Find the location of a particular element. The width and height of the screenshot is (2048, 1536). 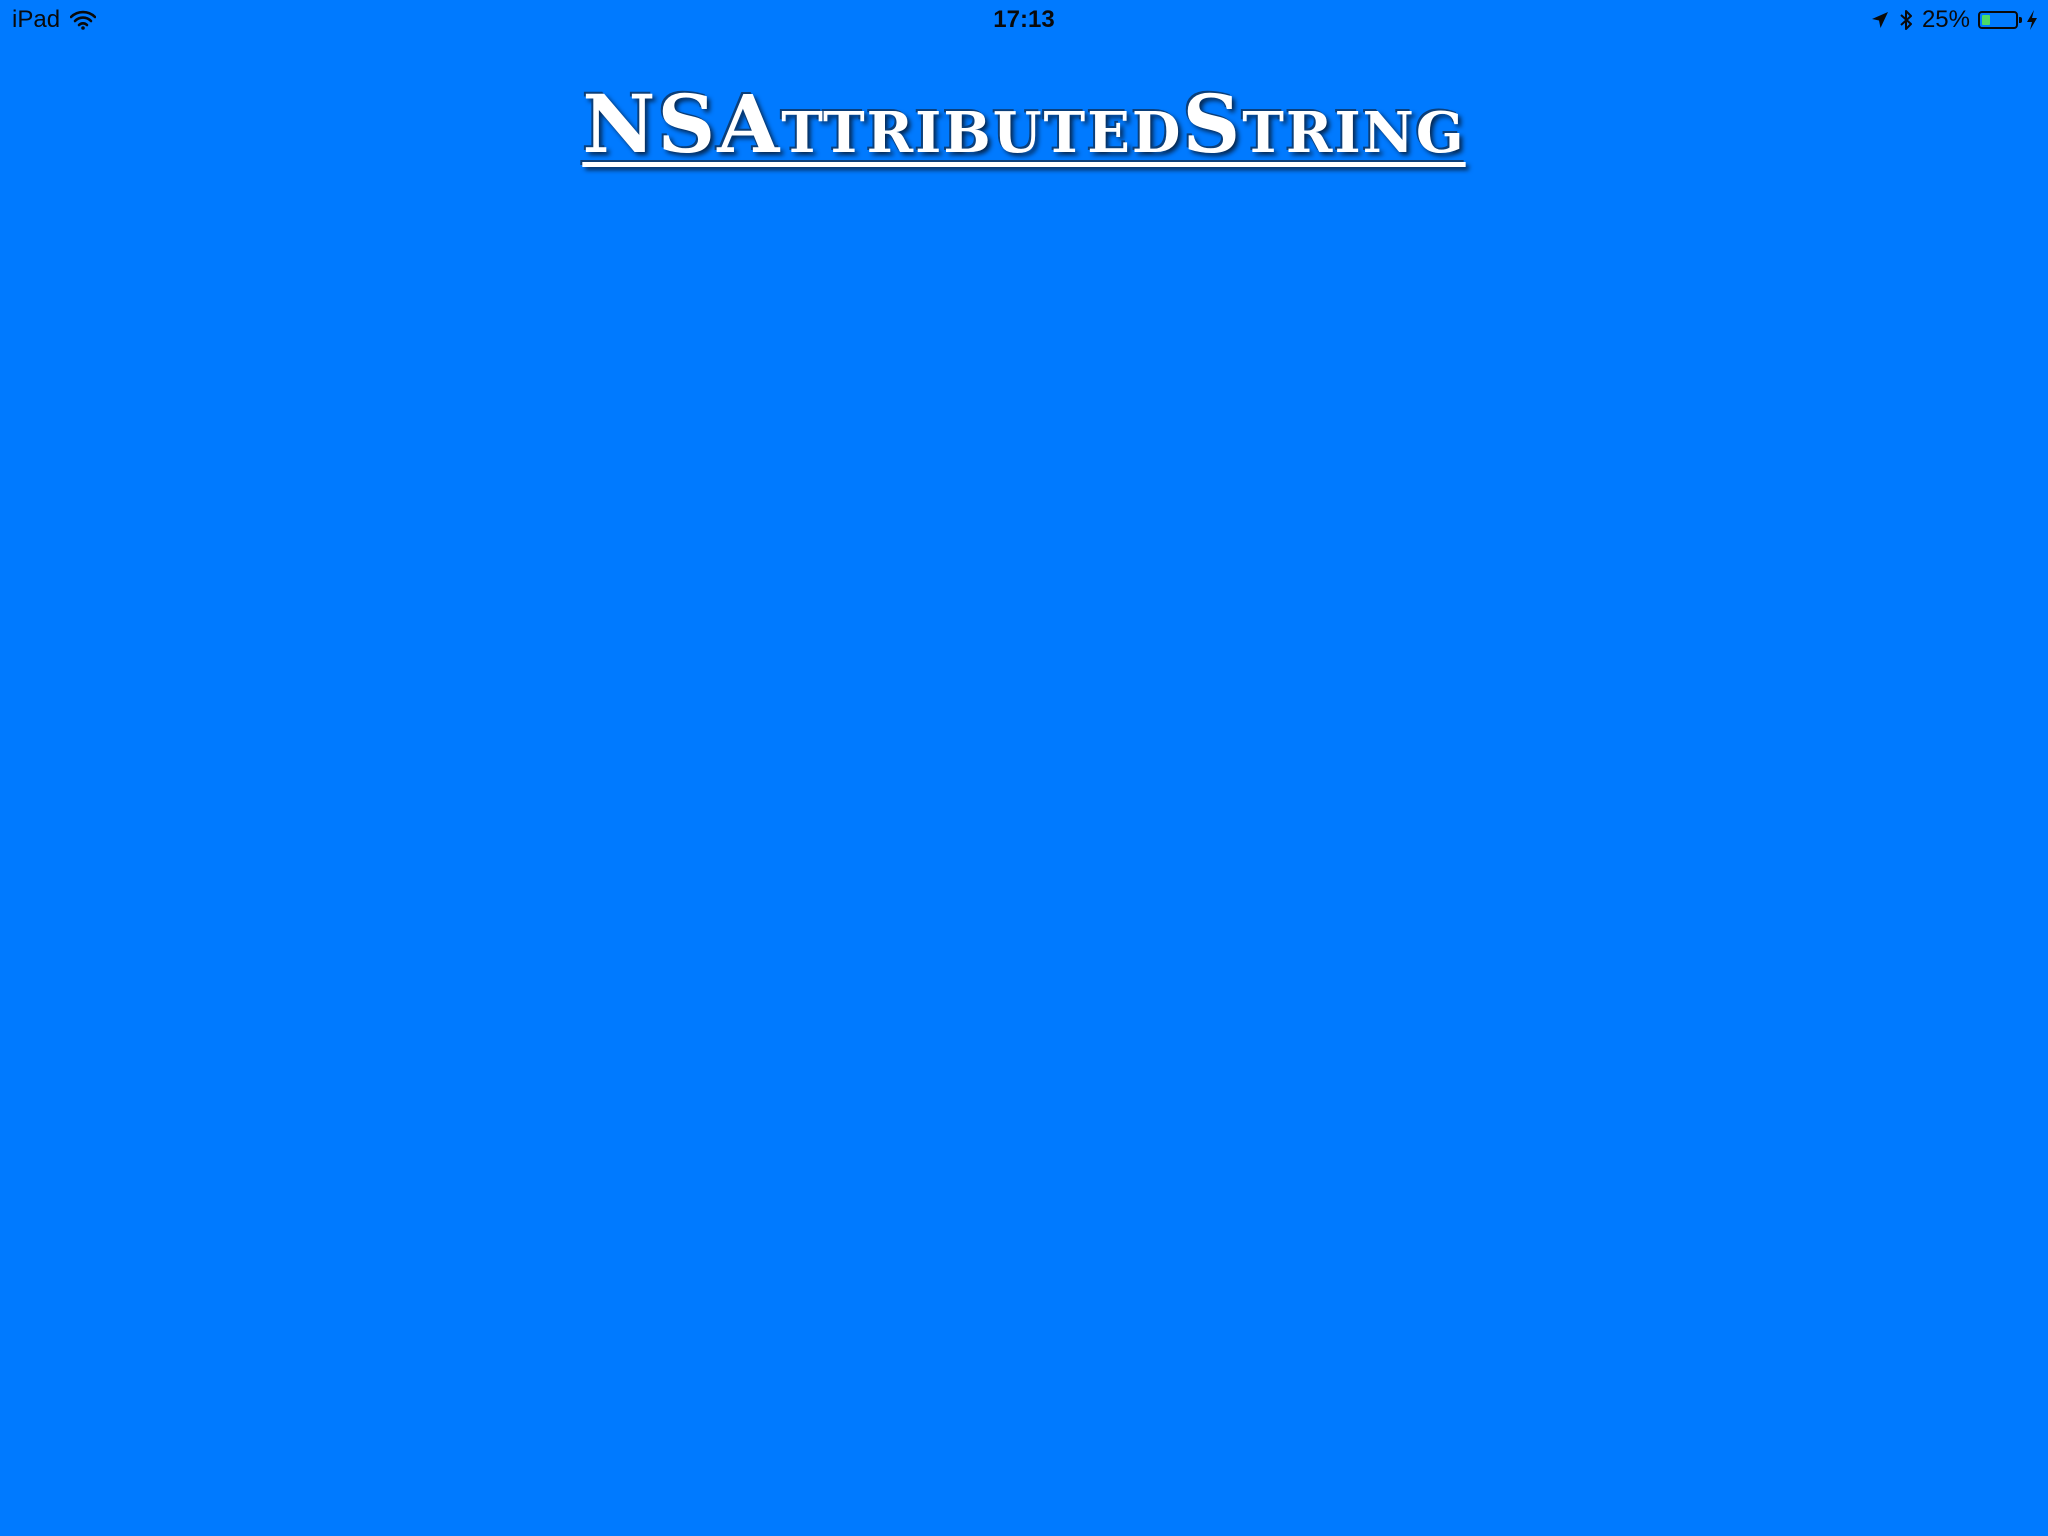

title-container: NSAttributedString is located at coordinates (1024, 124).